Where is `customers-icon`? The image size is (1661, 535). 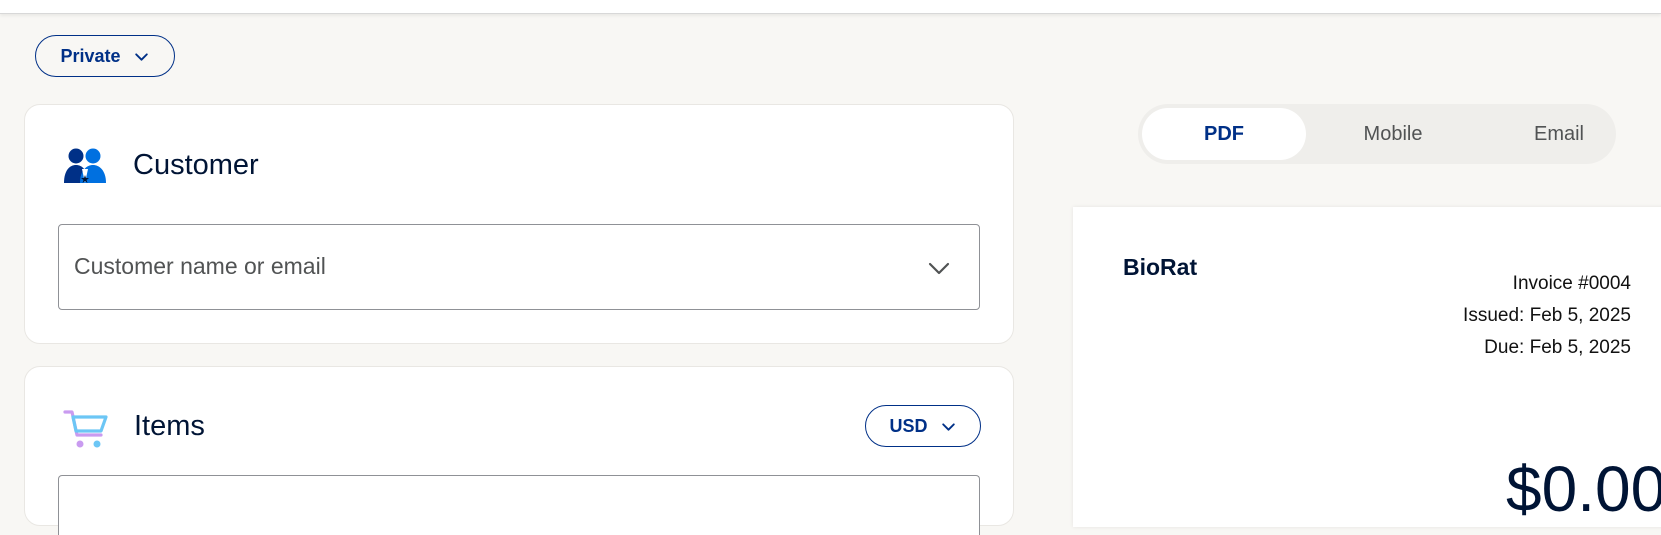 customers-icon is located at coordinates (85, 165).